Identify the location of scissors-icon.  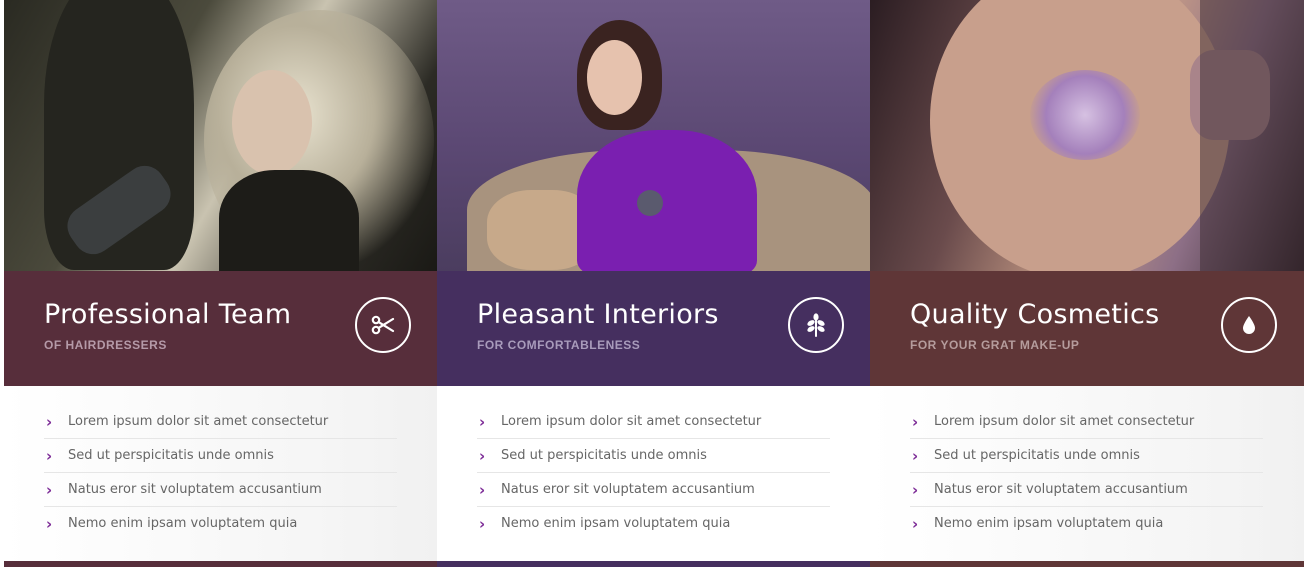
(383, 325).